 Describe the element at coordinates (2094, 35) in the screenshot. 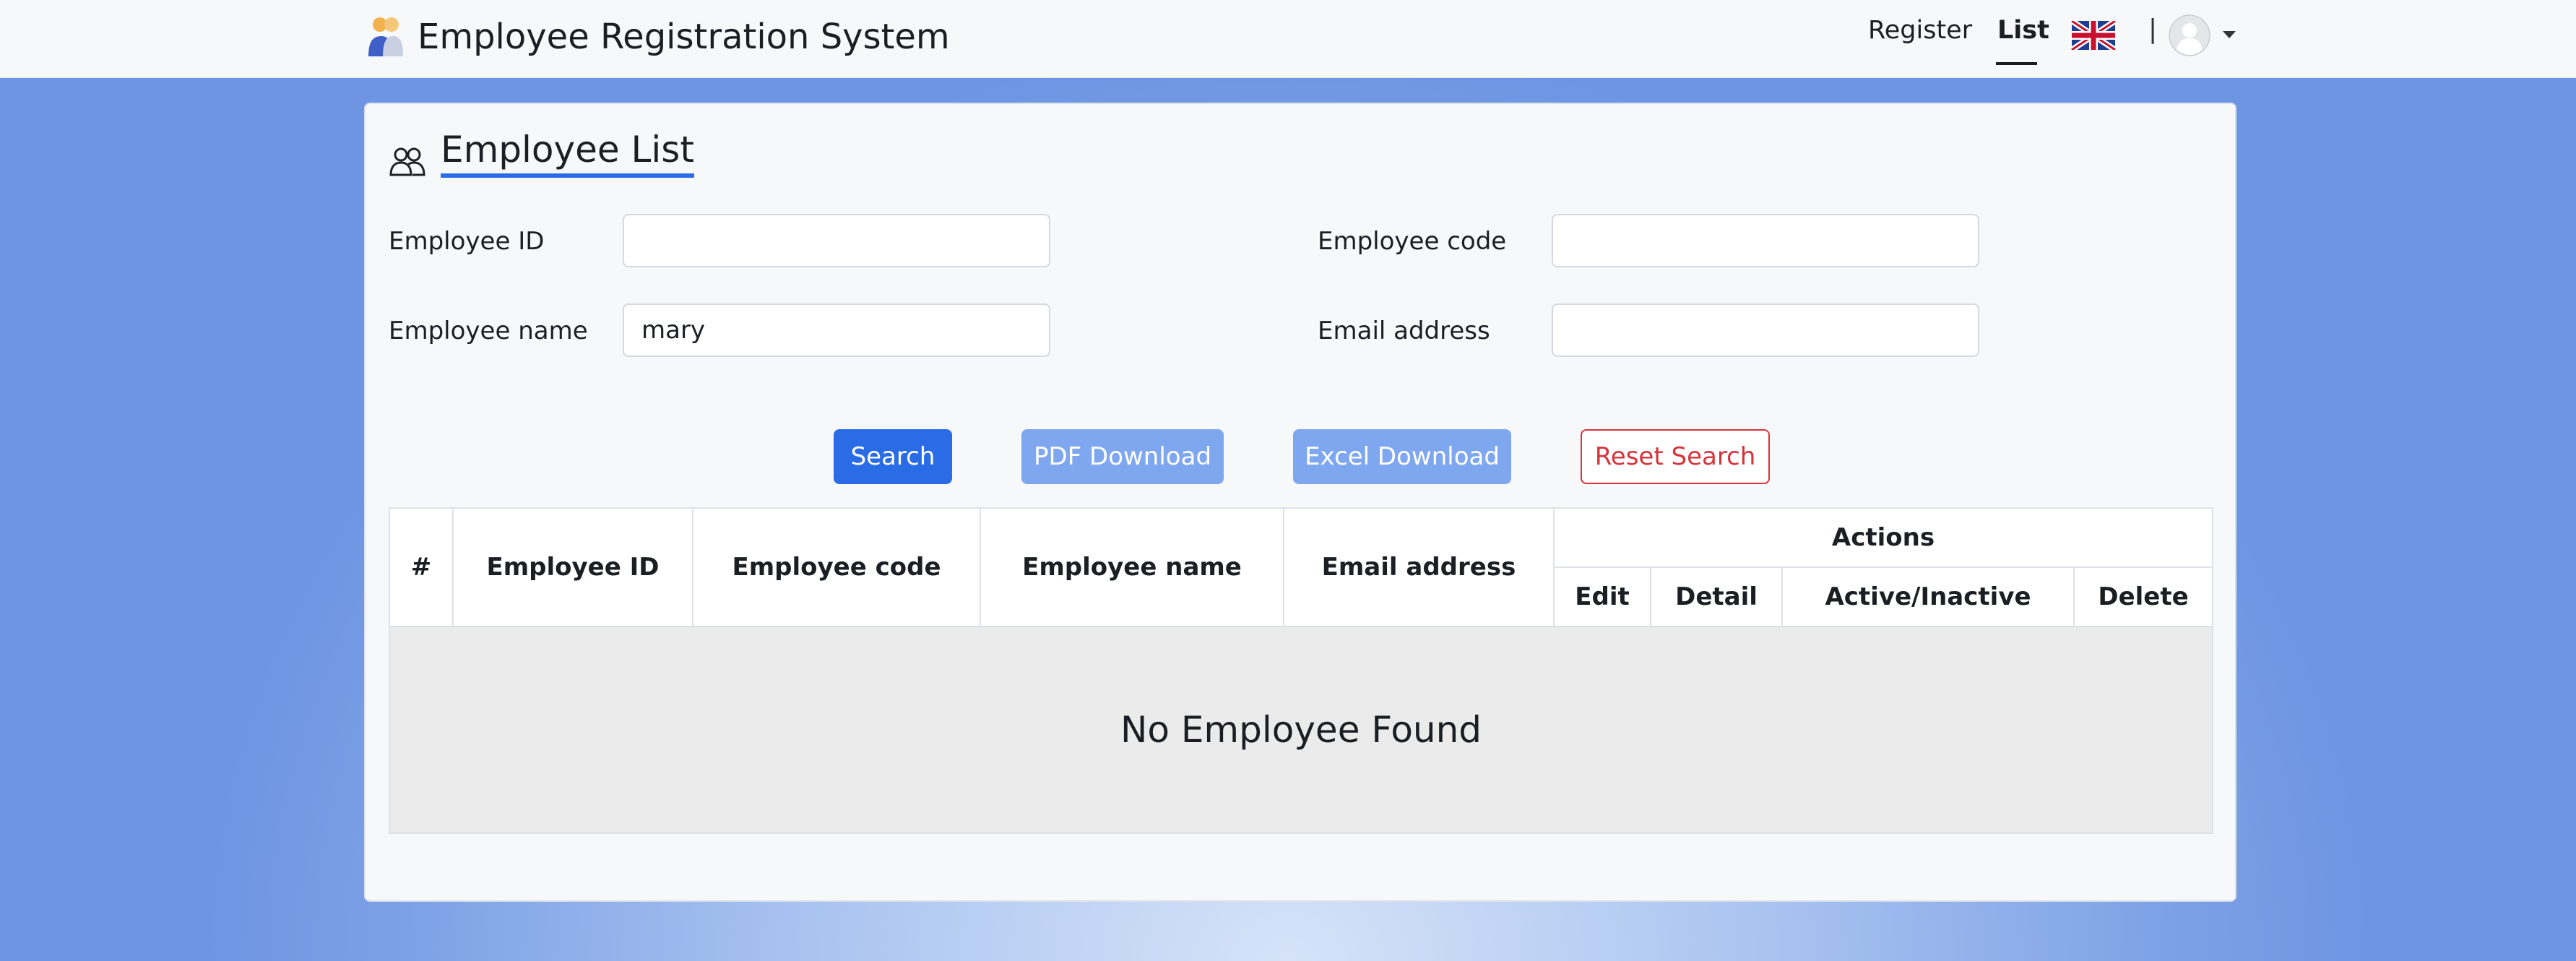

I see `uk-flag-icon` at that location.